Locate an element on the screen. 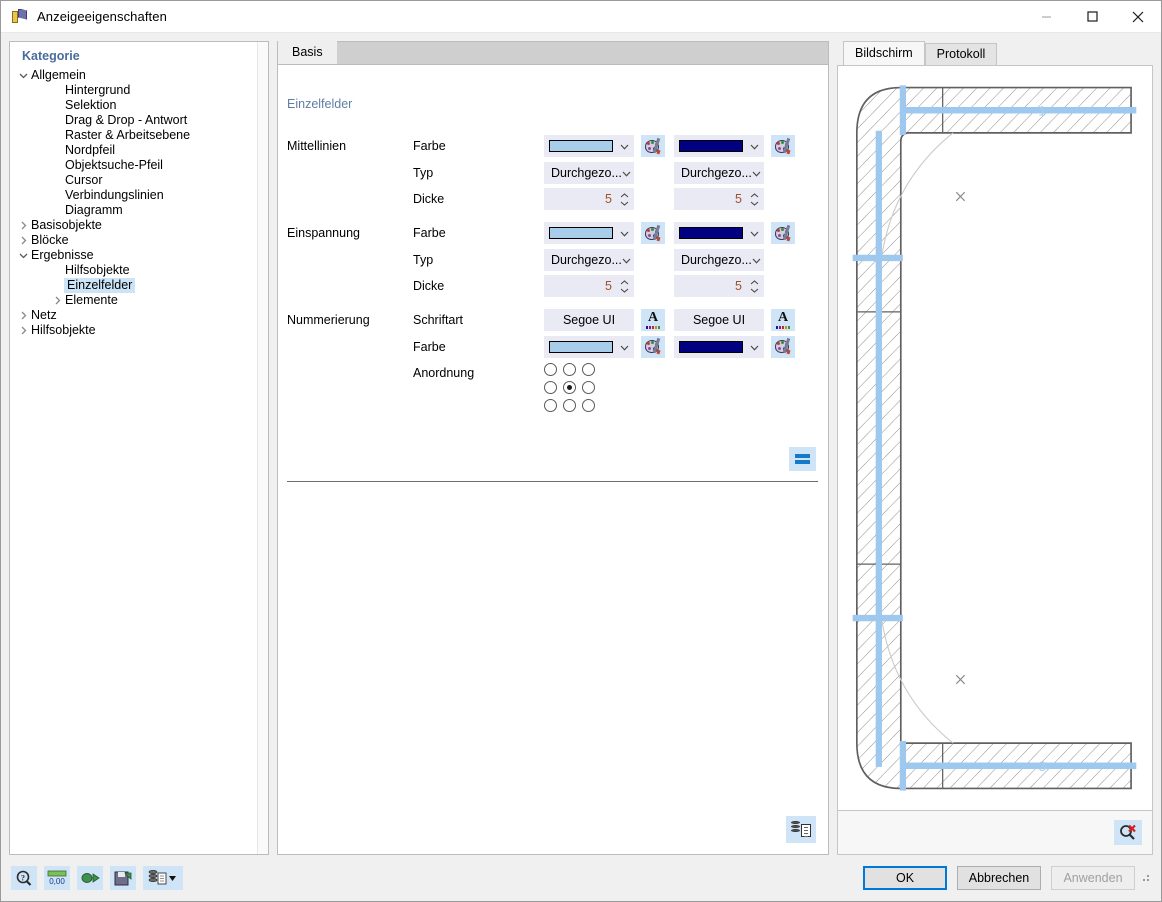 Image resolution: width=1162 pixels, height=902 pixels. sidebar-item-allgemein: Allgemein is located at coordinates (139, 75).